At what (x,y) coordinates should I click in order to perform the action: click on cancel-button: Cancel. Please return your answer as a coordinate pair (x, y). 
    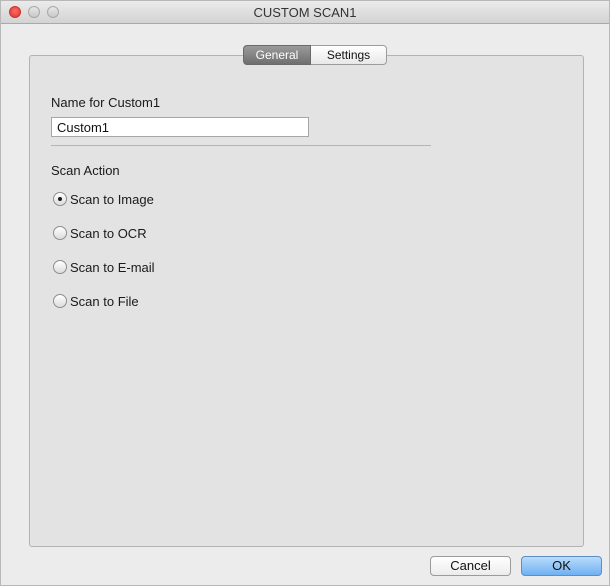
    Looking at the image, I should click on (470, 566).